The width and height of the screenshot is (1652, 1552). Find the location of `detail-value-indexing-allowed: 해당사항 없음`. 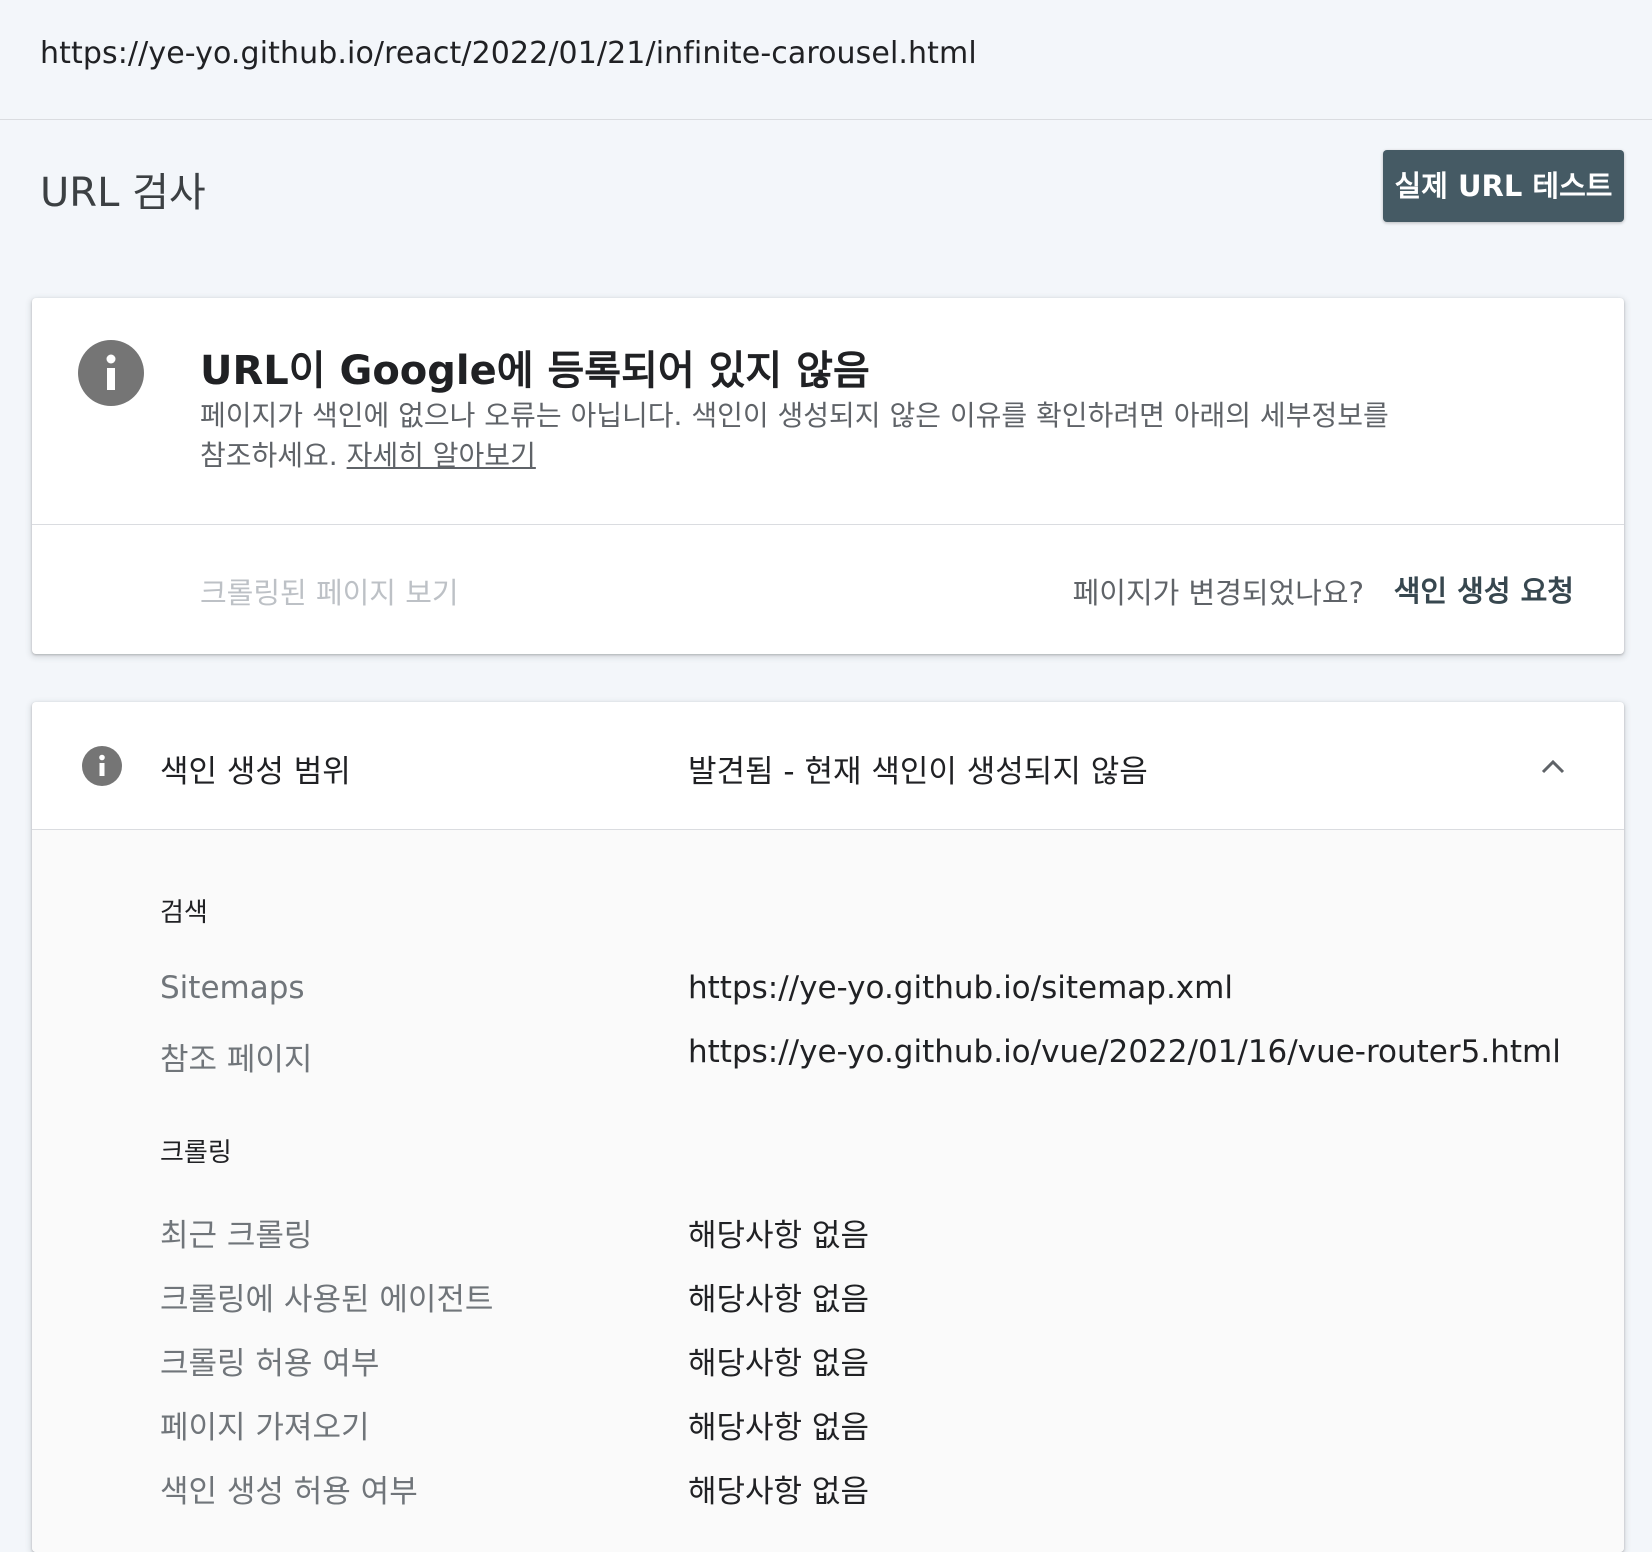

detail-value-indexing-allowed: 해당사항 없음 is located at coordinates (778, 1492).